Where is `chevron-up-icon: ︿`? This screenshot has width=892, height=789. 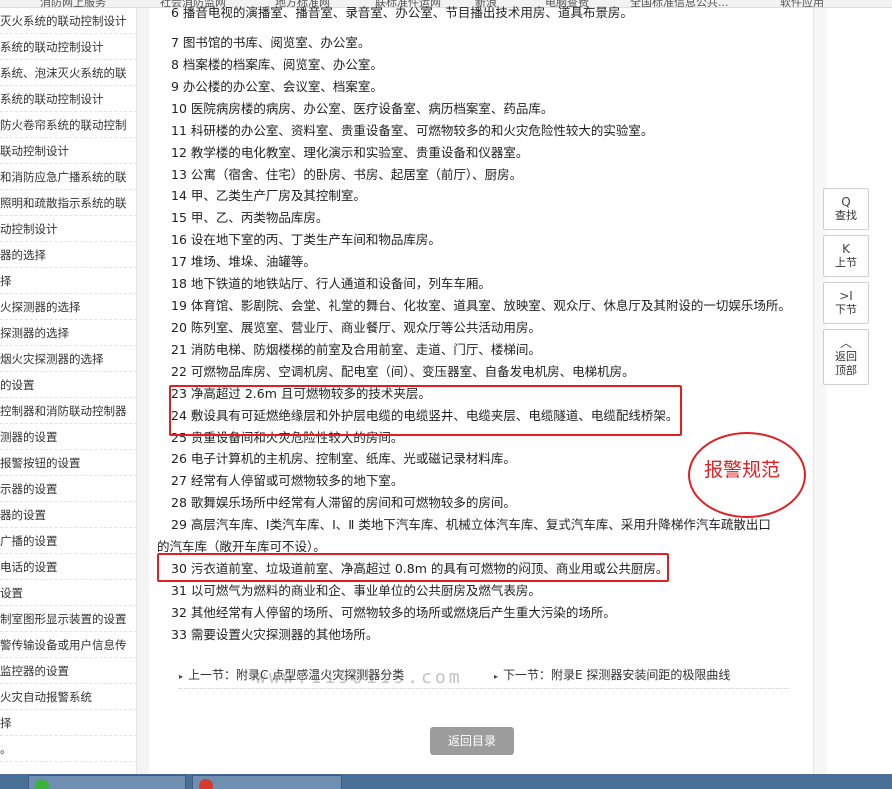
chevron-up-icon: ︿ is located at coordinates (845, 343).